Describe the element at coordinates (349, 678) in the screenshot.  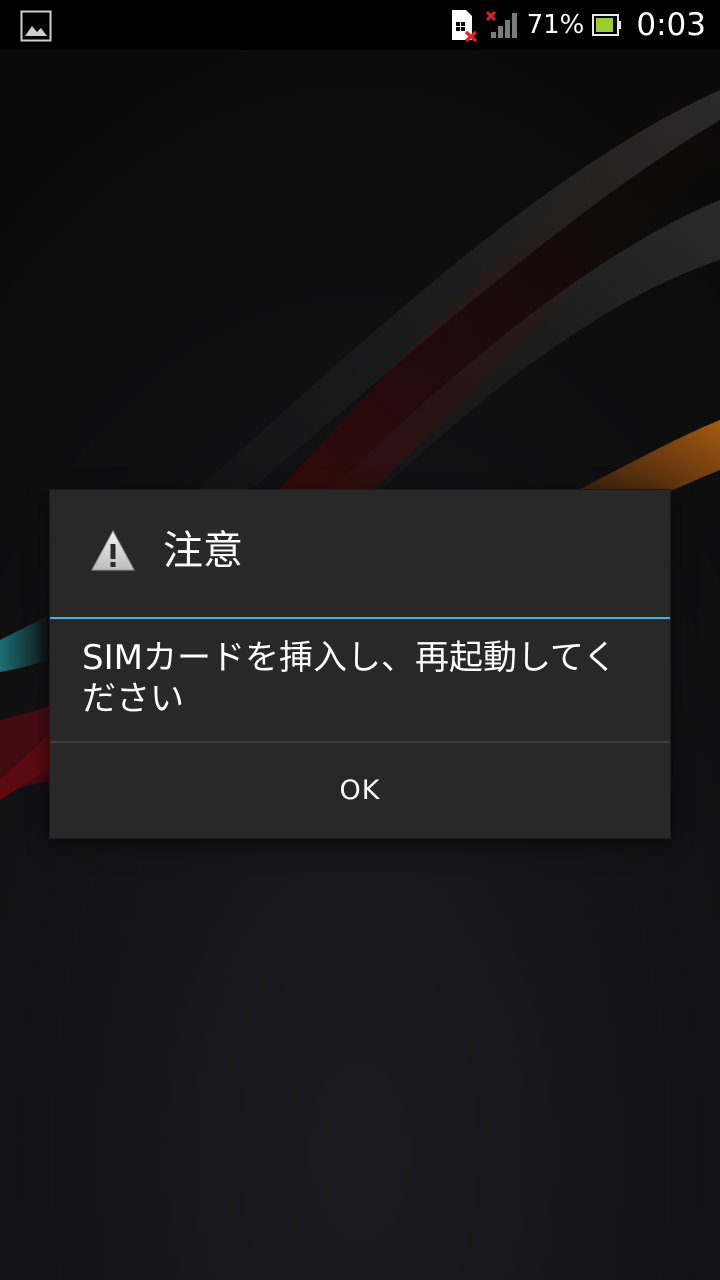
I see `dialog-message: SIMカードを挿入し、再起動してください` at that location.